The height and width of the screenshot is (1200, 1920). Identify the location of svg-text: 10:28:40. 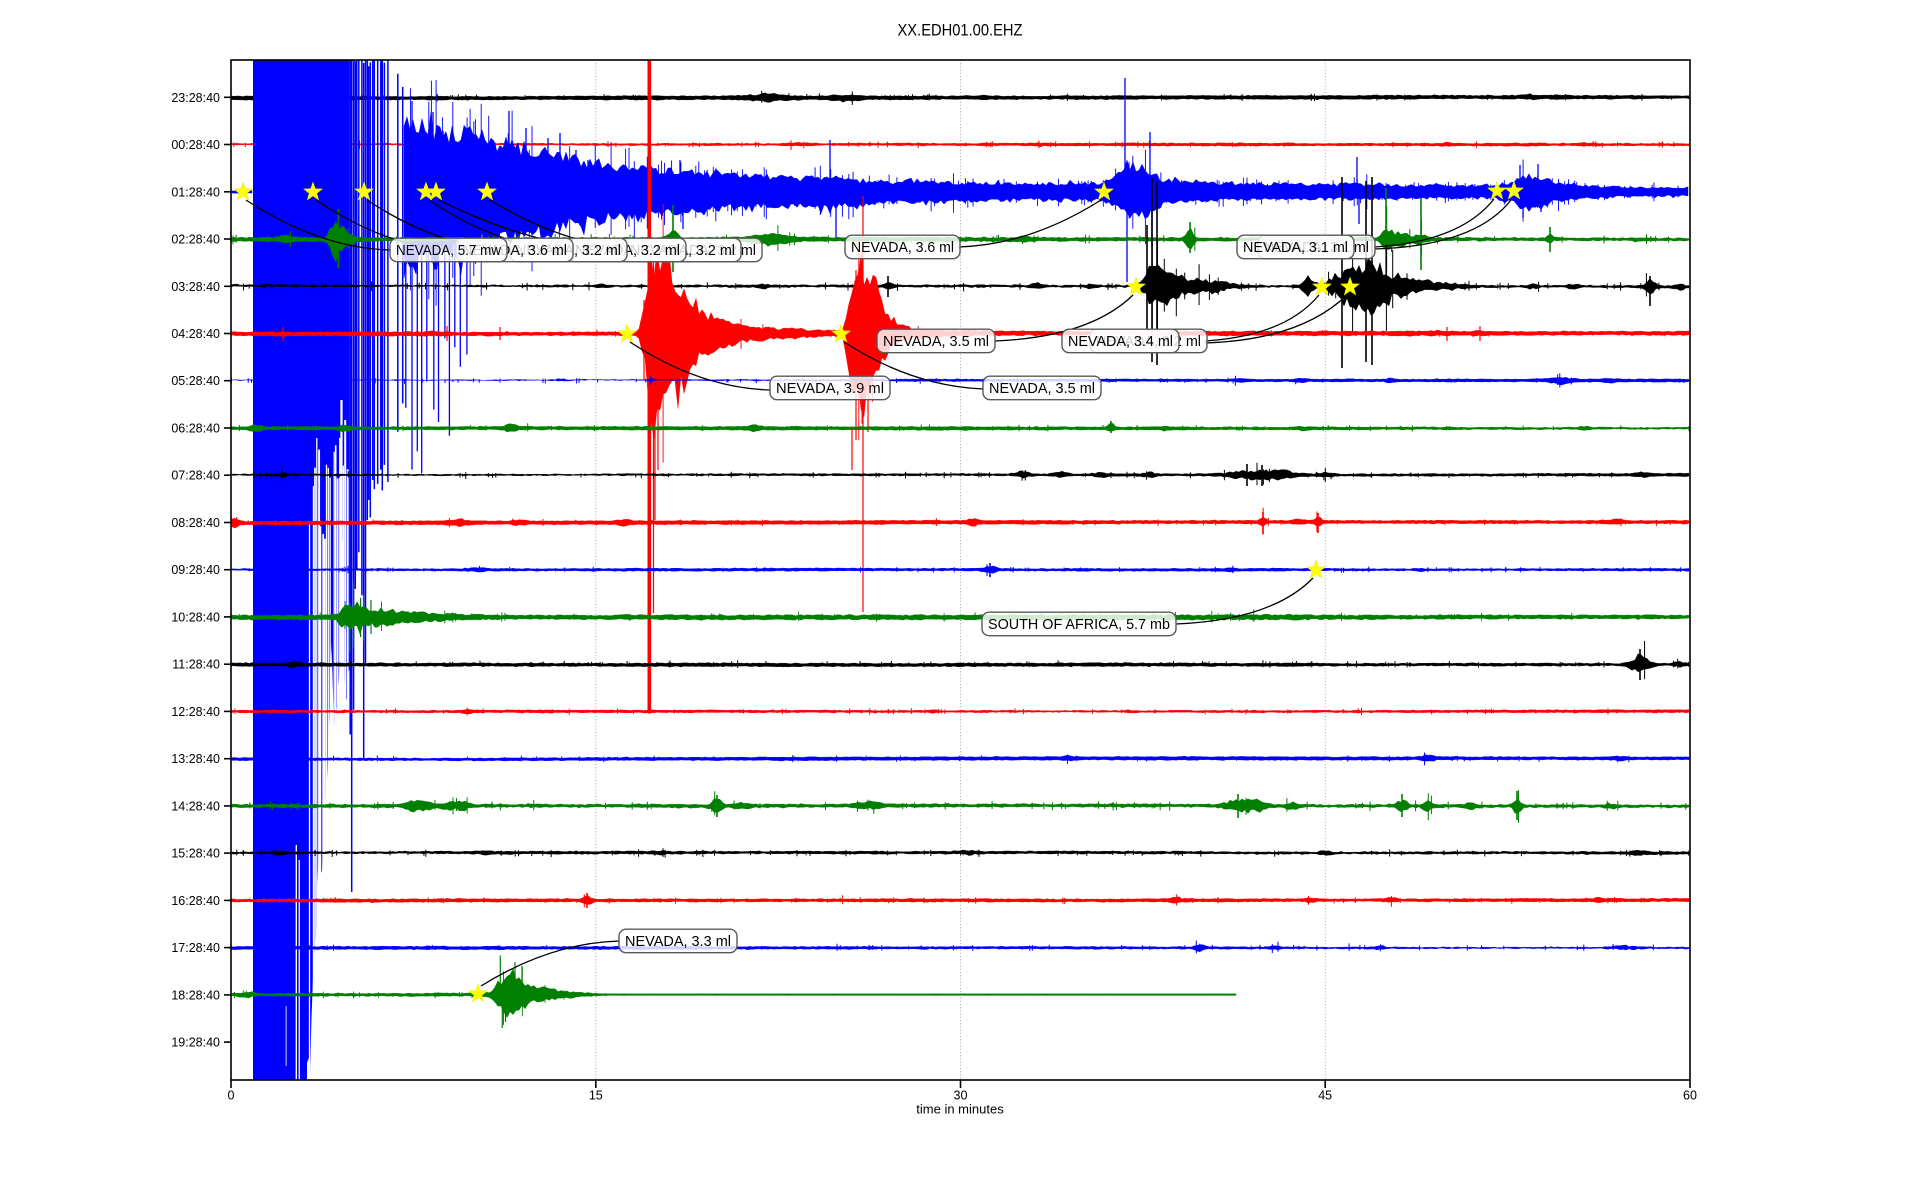
(195, 617).